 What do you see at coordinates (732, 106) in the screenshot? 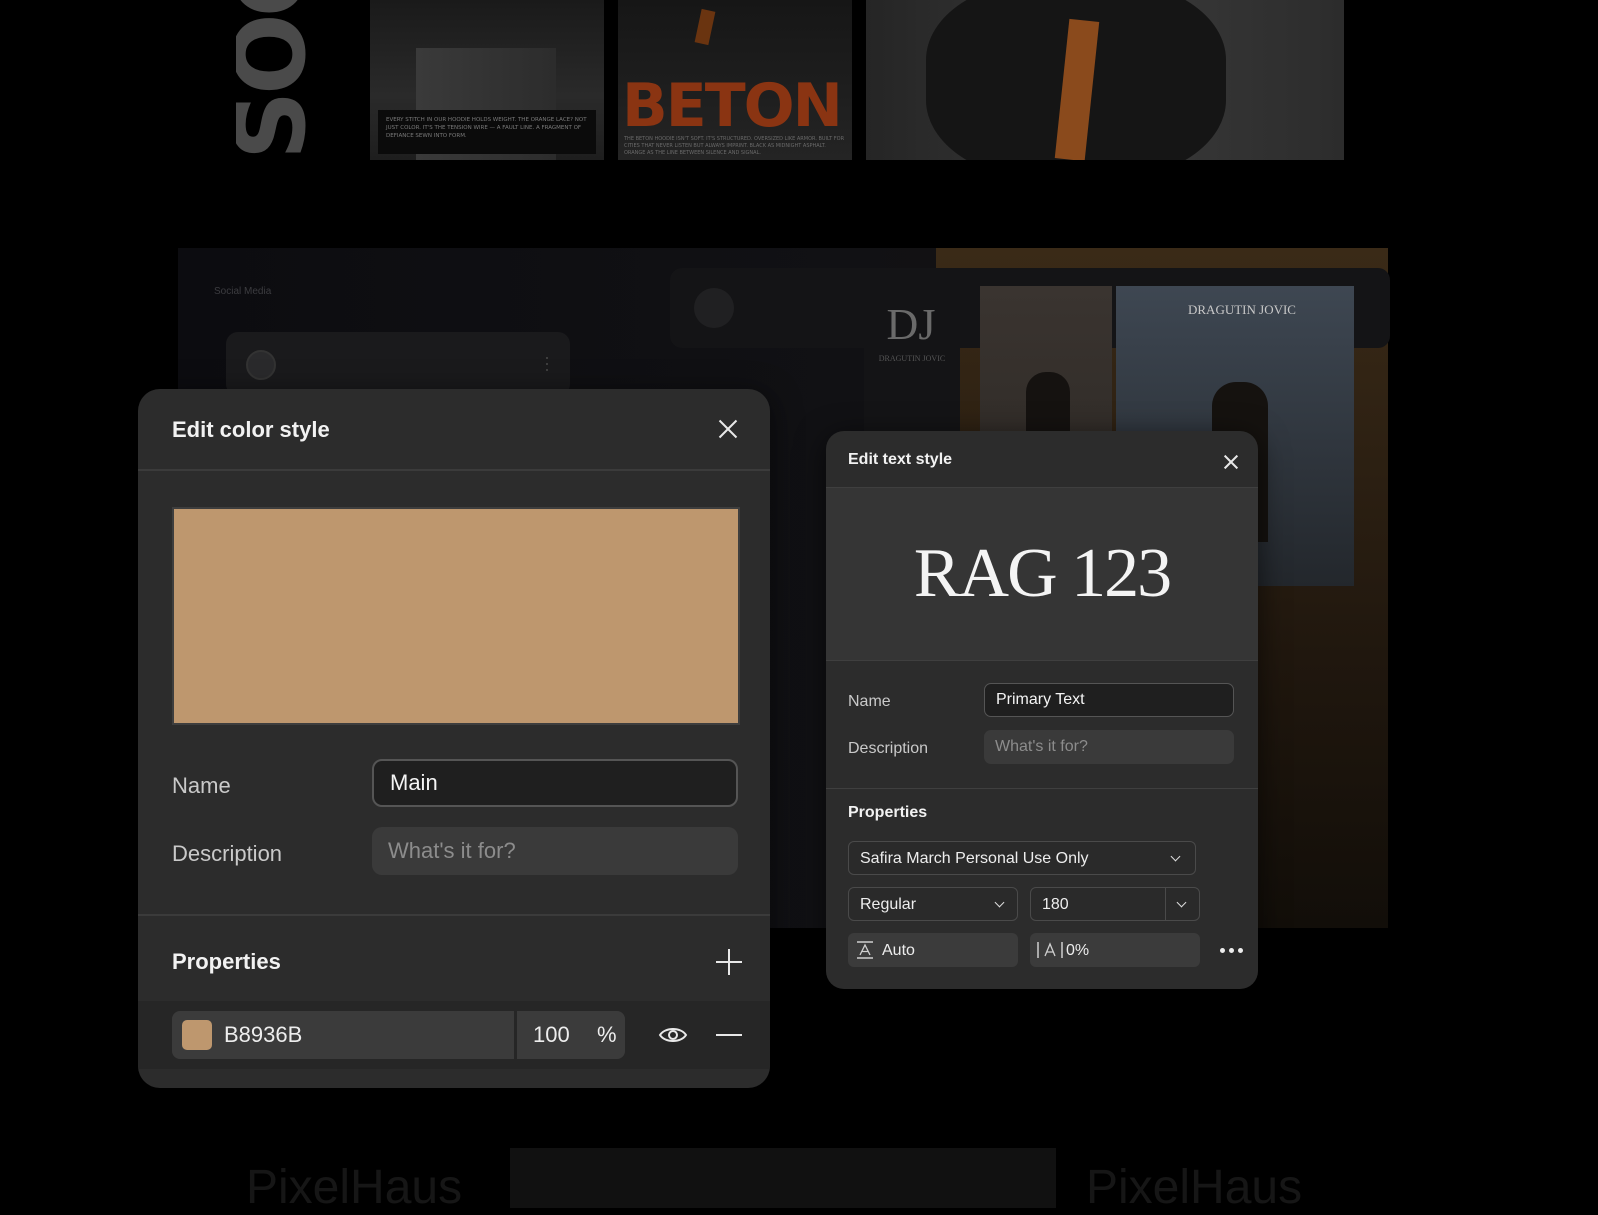
I see `beton-title: BETON` at bounding box center [732, 106].